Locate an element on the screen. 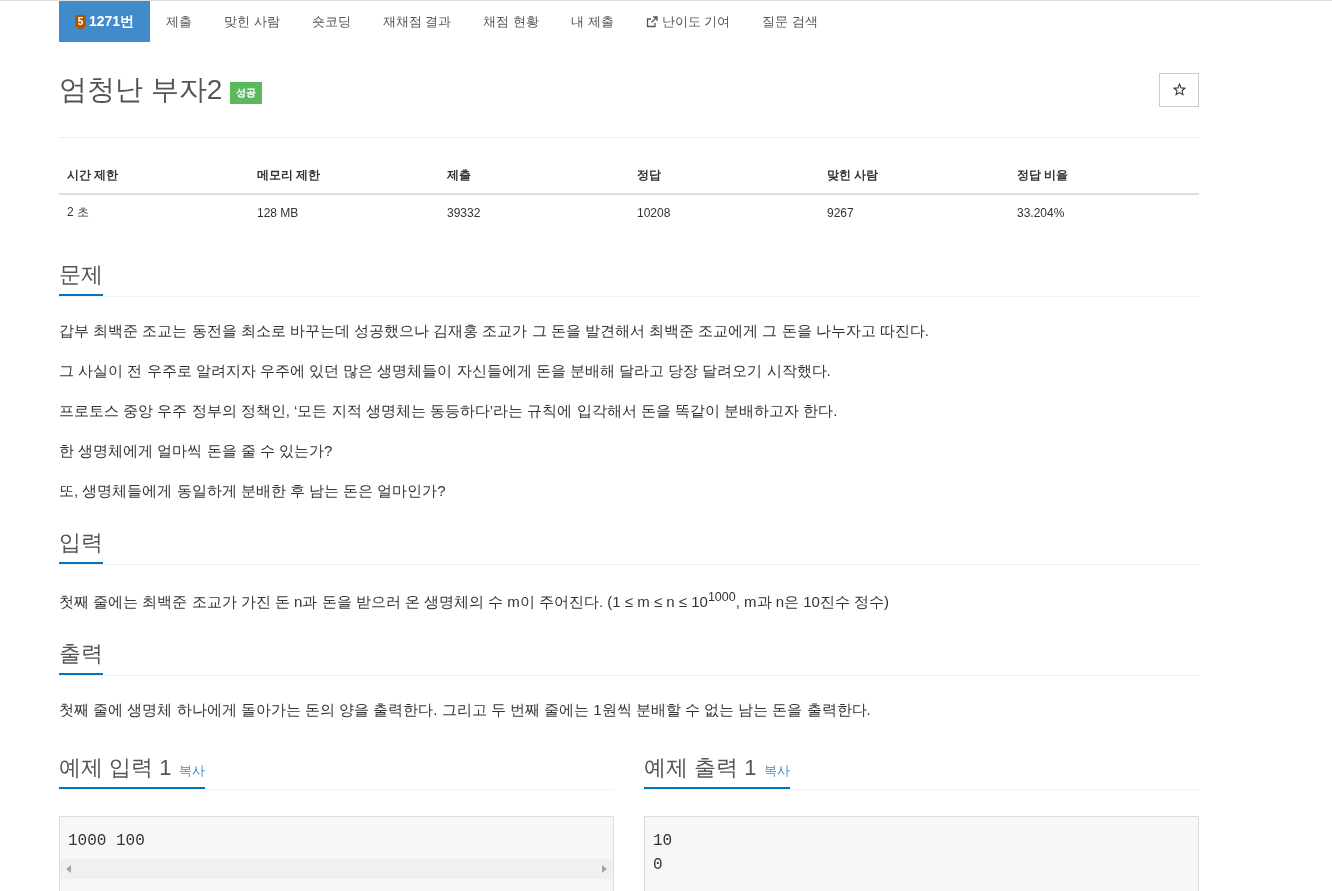 This screenshot has height=891, width=1332. horizontal-scrollbar is located at coordinates (336, 869).